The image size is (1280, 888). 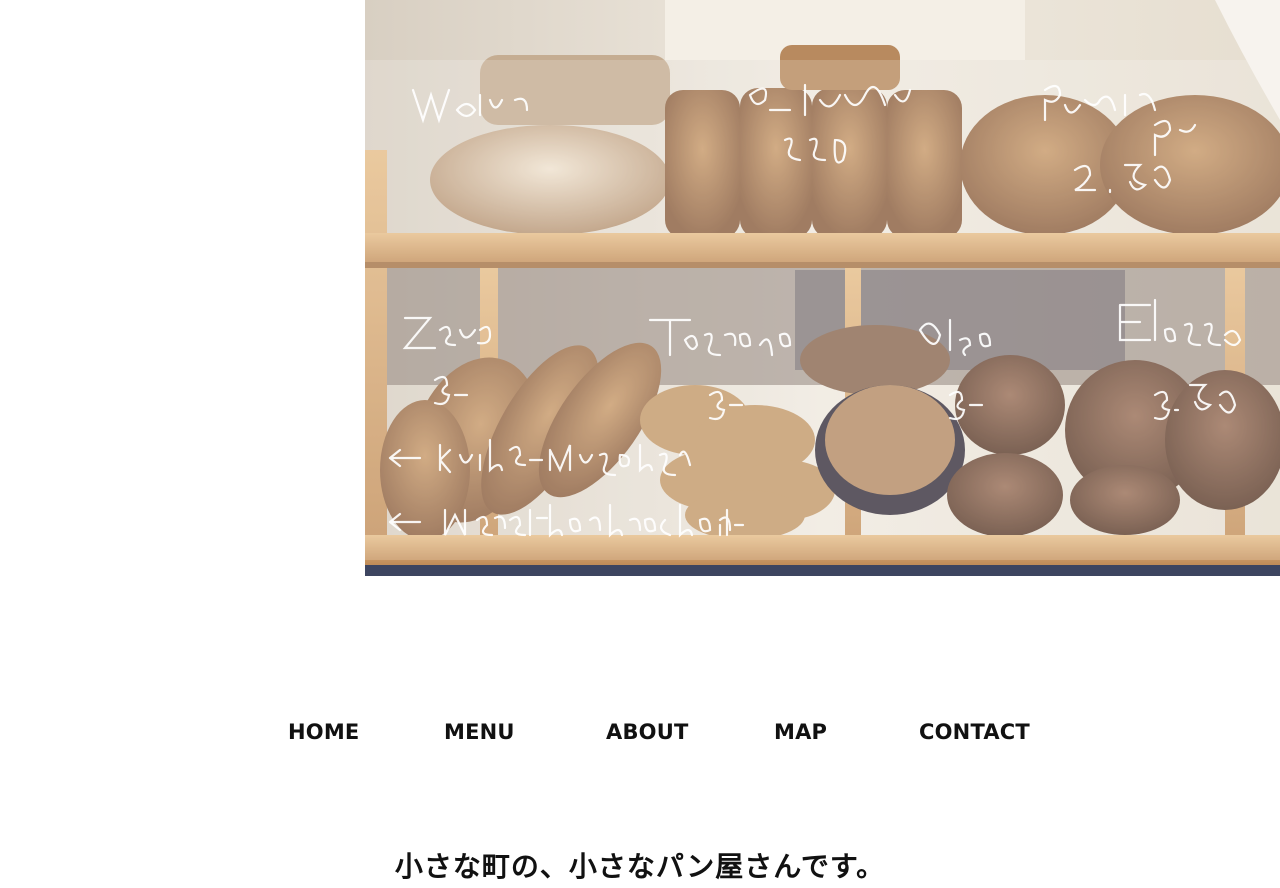 What do you see at coordinates (647, 732) in the screenshot?
I see `nav-item-about: ABOUT` at bounding box center [647, 732].